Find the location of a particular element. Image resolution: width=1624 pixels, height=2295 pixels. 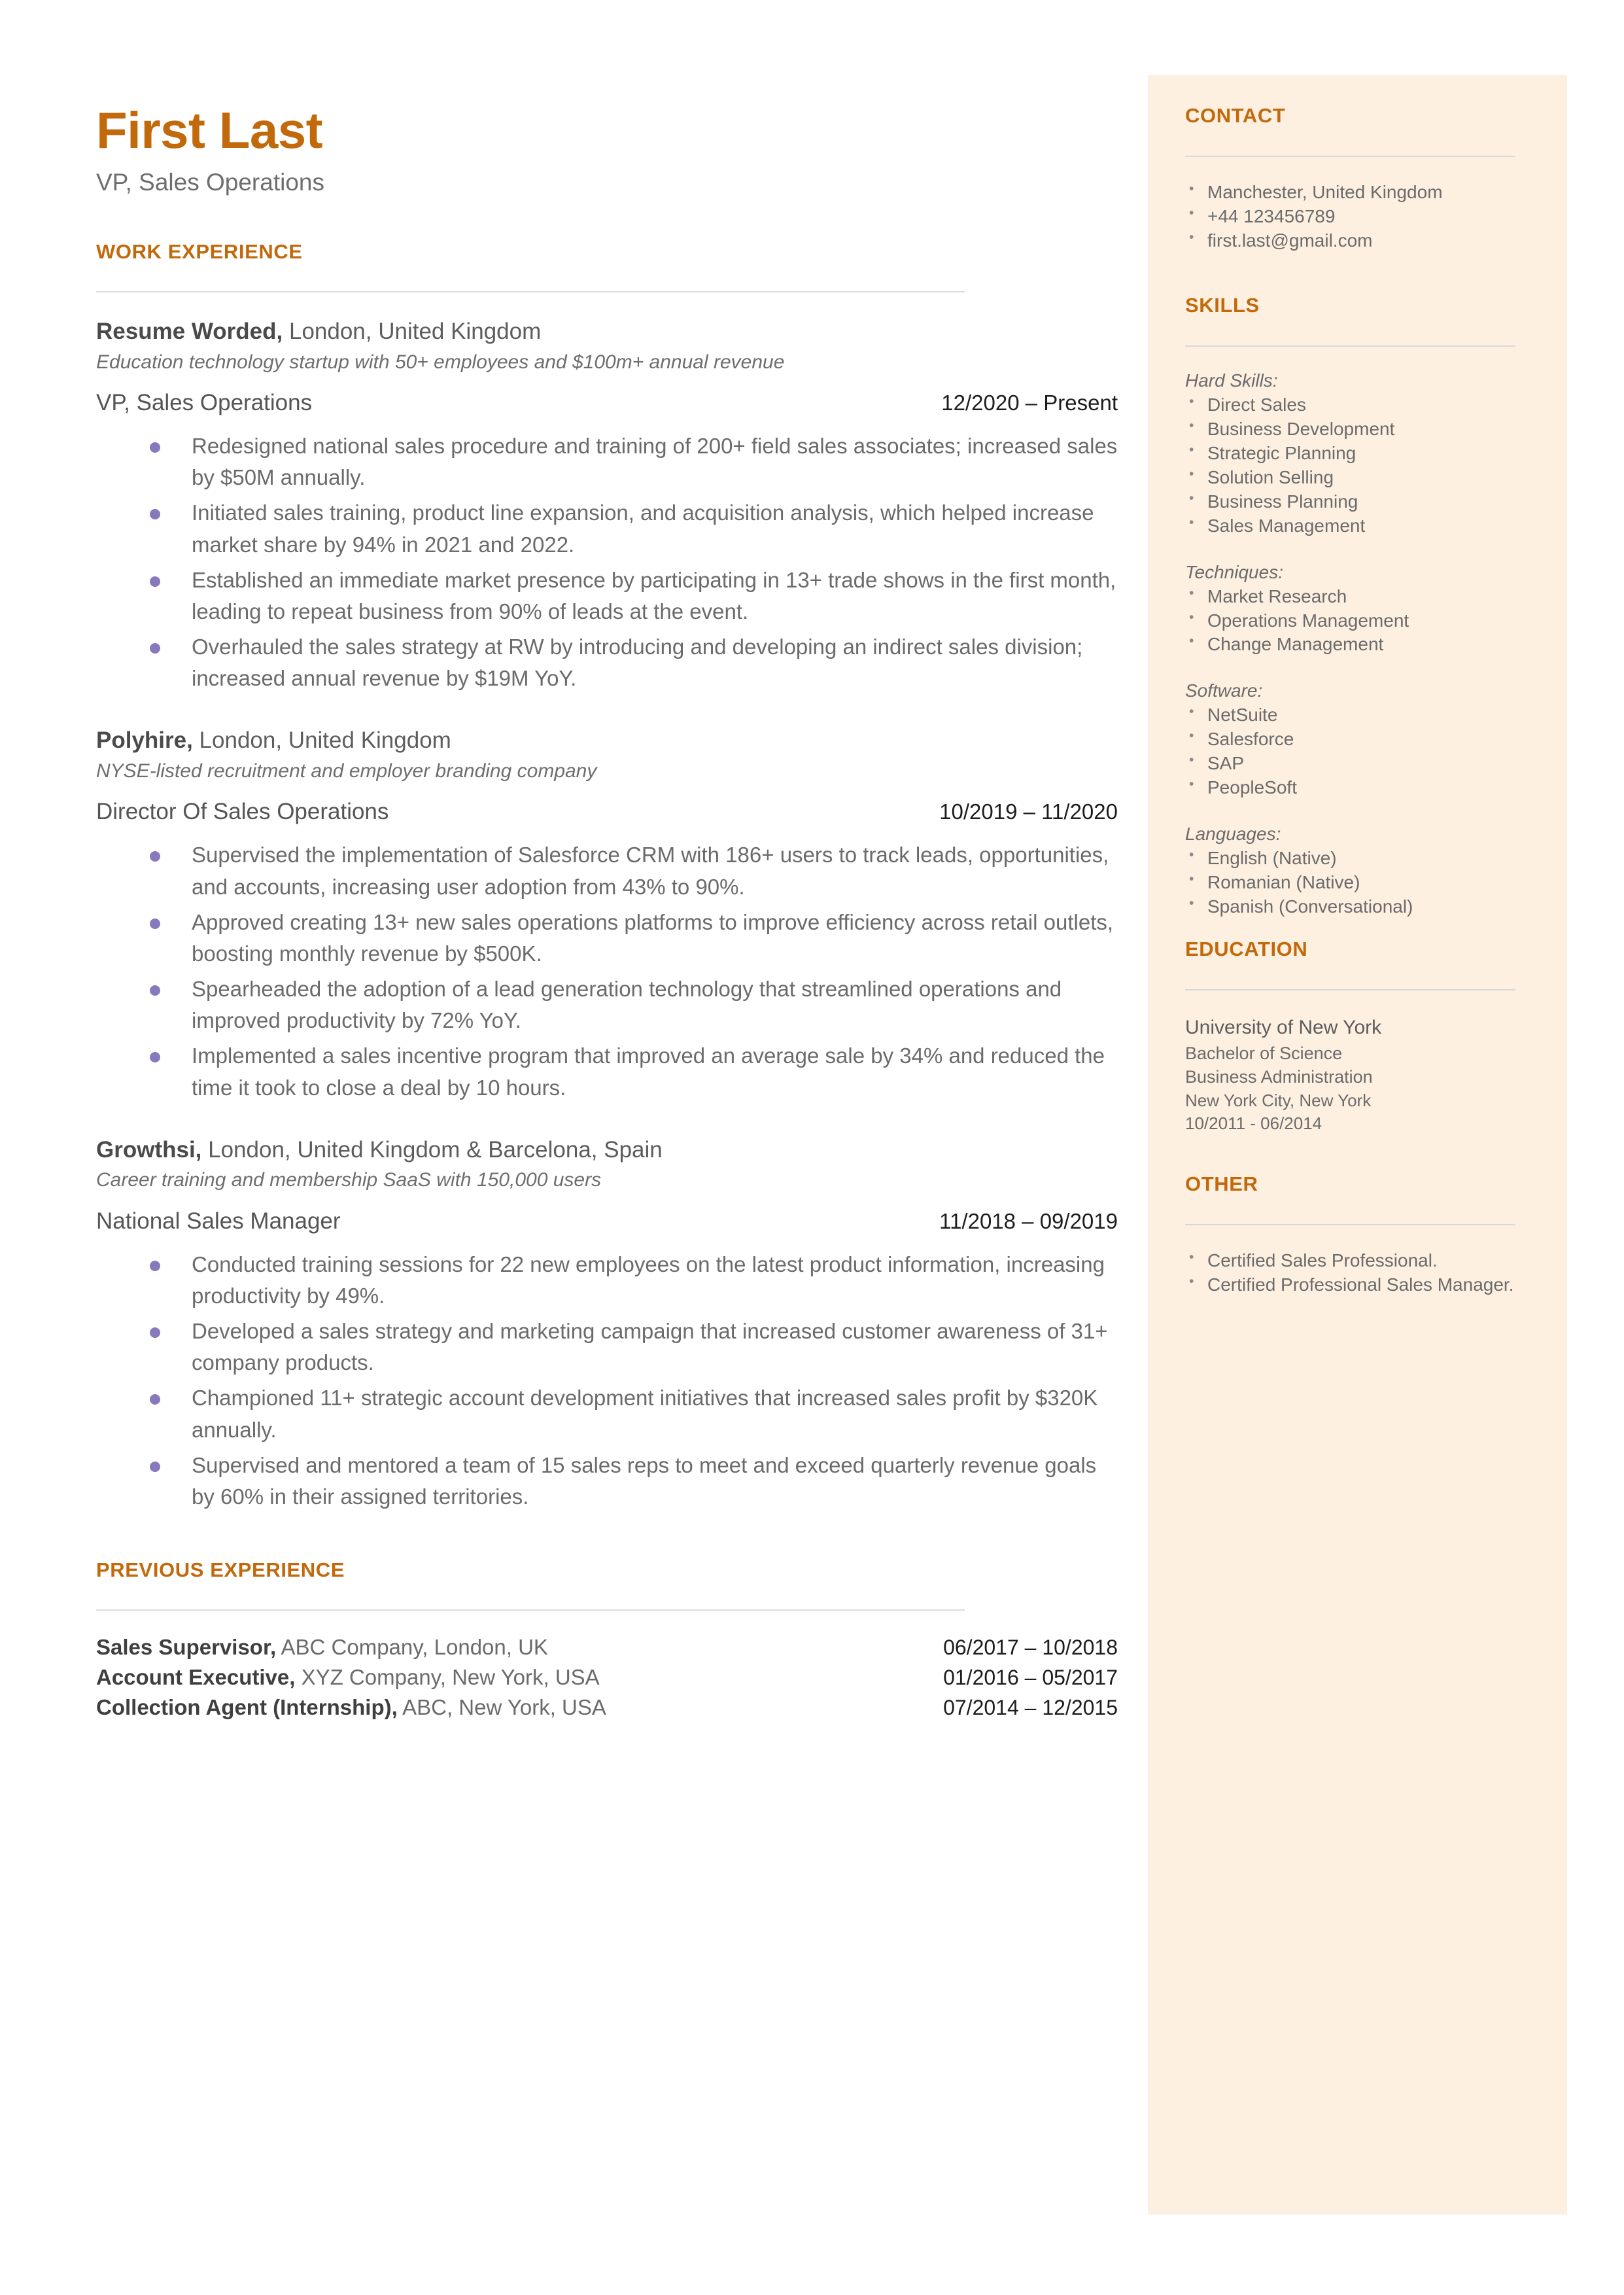

list-item: Business Planning is located at coordinates (1350, 501).